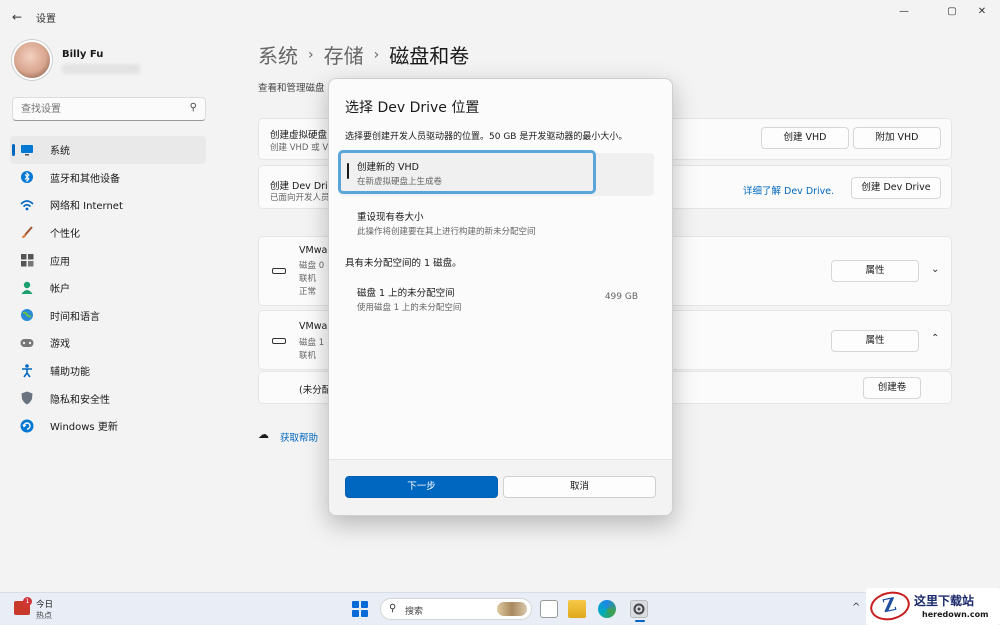 This screenshot has height=625, width=1000. Describe the element at coordinates (108, 371) in the screenshot. I see `sidebar-item-accessibility: 辅助功能` at that location.